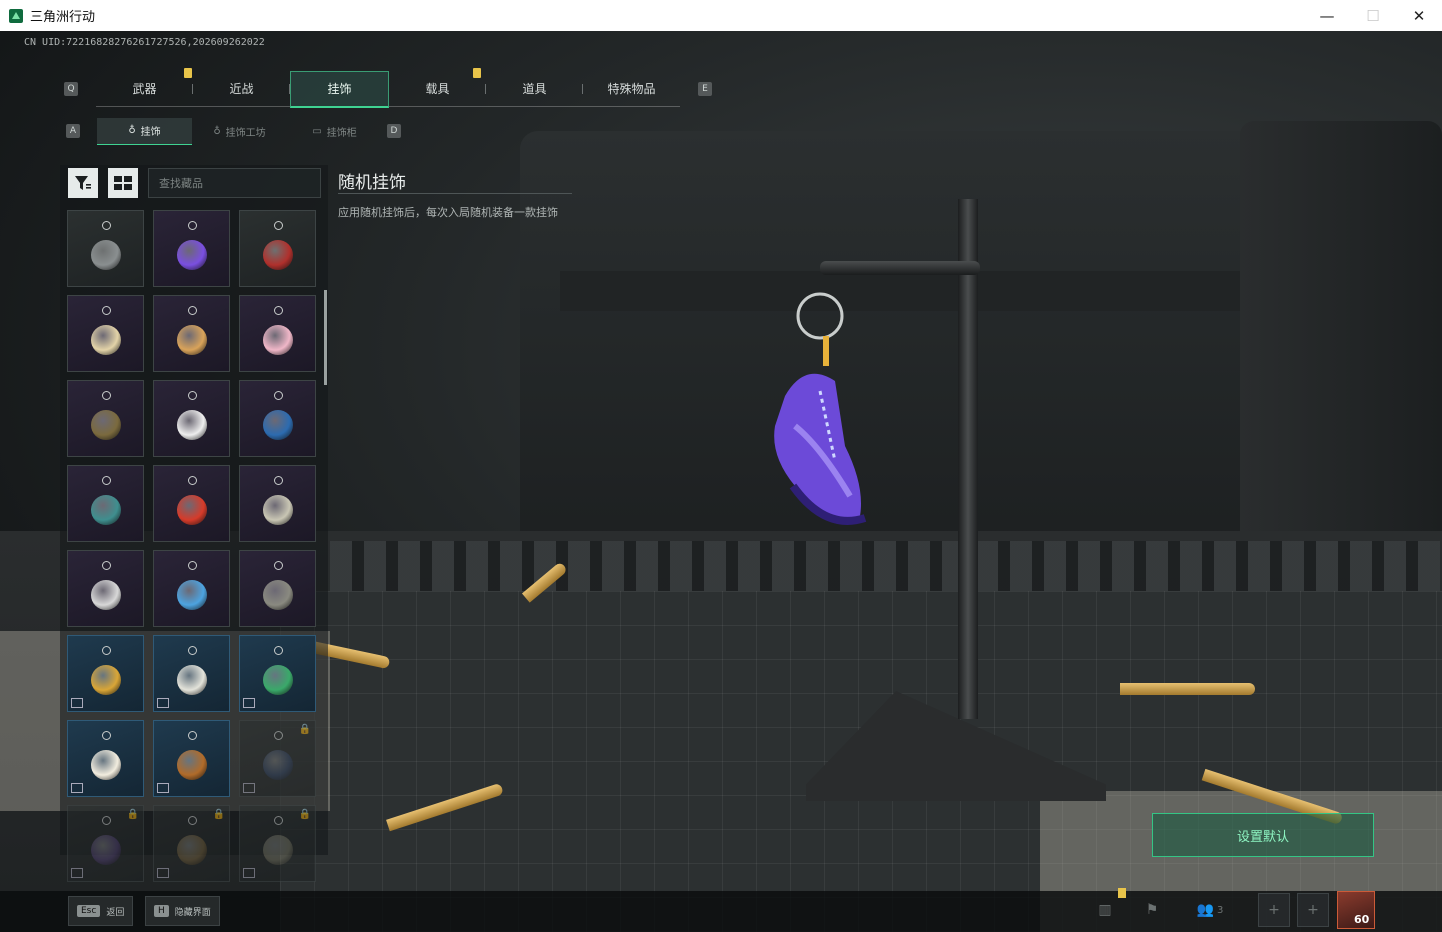 This screenshot has height=932, width=1442. What do you see at coordinates (101, 911) in the screenshot?
I see `back-hint-button: Esc 返回` at bounding box center [101, 911].